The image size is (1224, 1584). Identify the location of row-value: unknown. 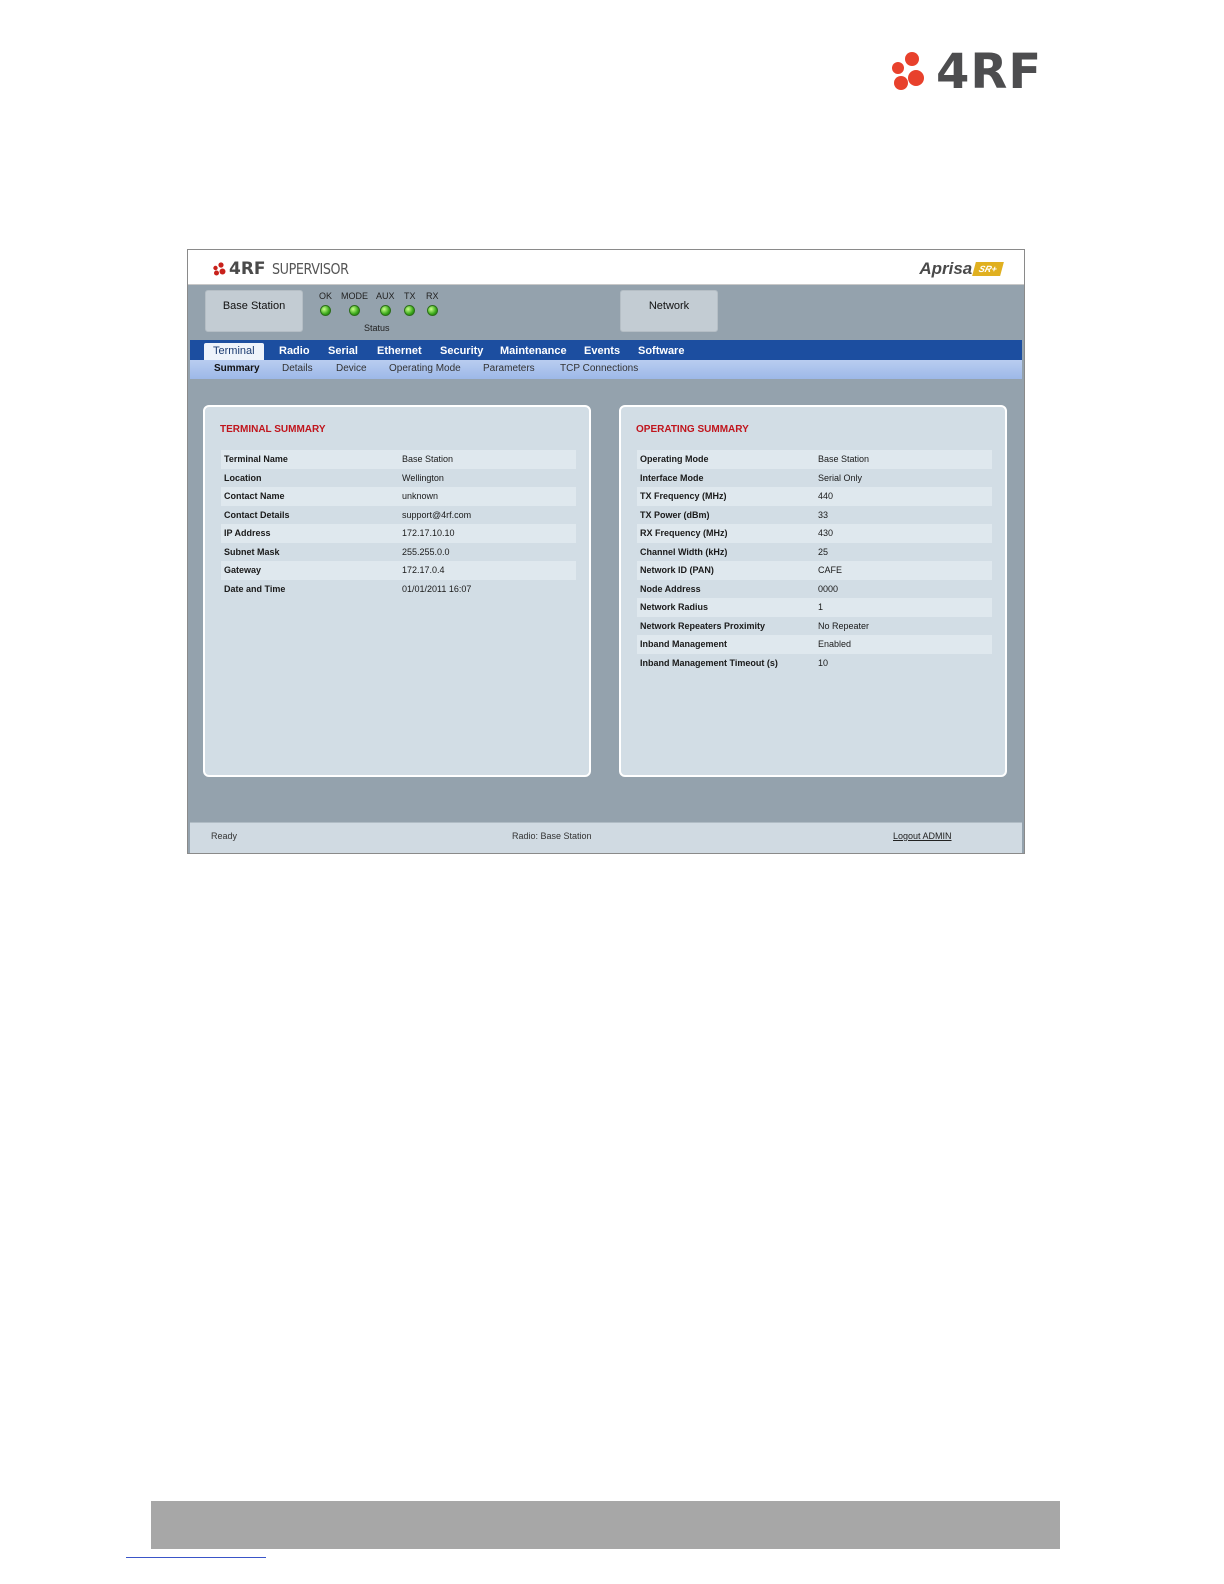
(487, 496).